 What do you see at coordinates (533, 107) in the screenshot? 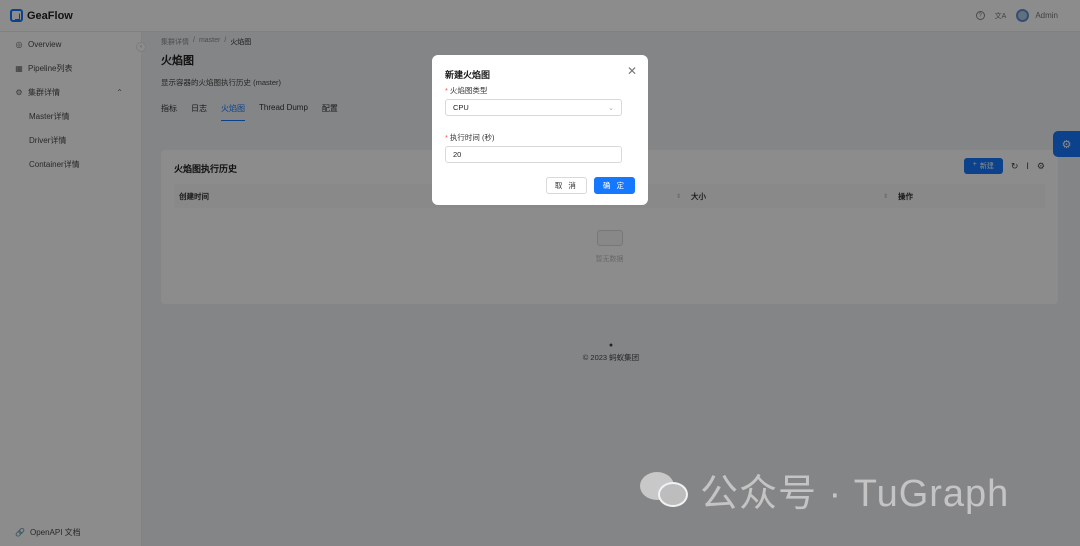
I see `flamegraph-type-select: CPU ⌄` at bounding box center [533, 107].